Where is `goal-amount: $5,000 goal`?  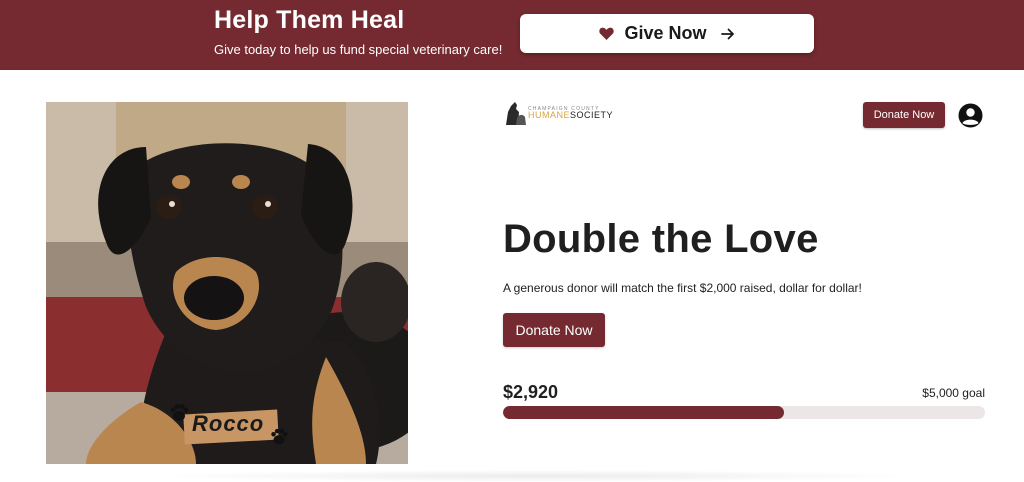
goal-amount: $5,000 goal is located at coordinates (953, 393).